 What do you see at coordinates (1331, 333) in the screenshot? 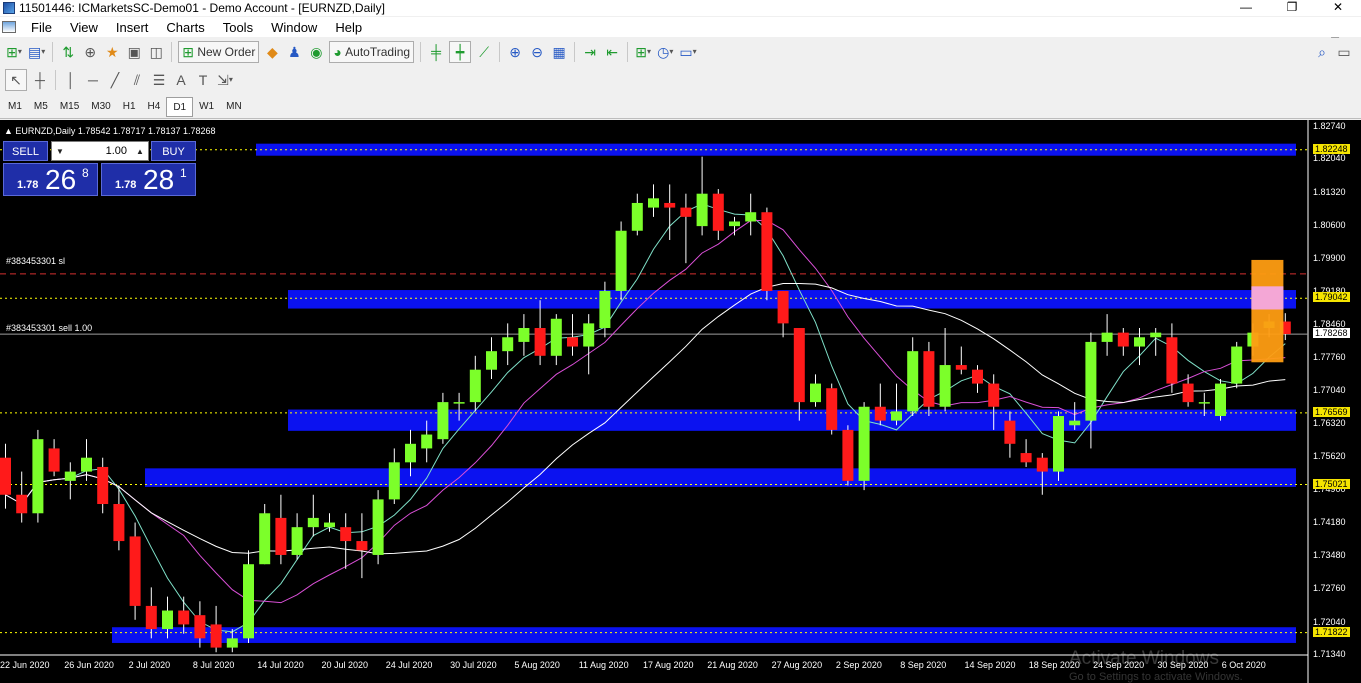
I see `price-tag-label: 1.78268` at bounding box center [1331, 333].